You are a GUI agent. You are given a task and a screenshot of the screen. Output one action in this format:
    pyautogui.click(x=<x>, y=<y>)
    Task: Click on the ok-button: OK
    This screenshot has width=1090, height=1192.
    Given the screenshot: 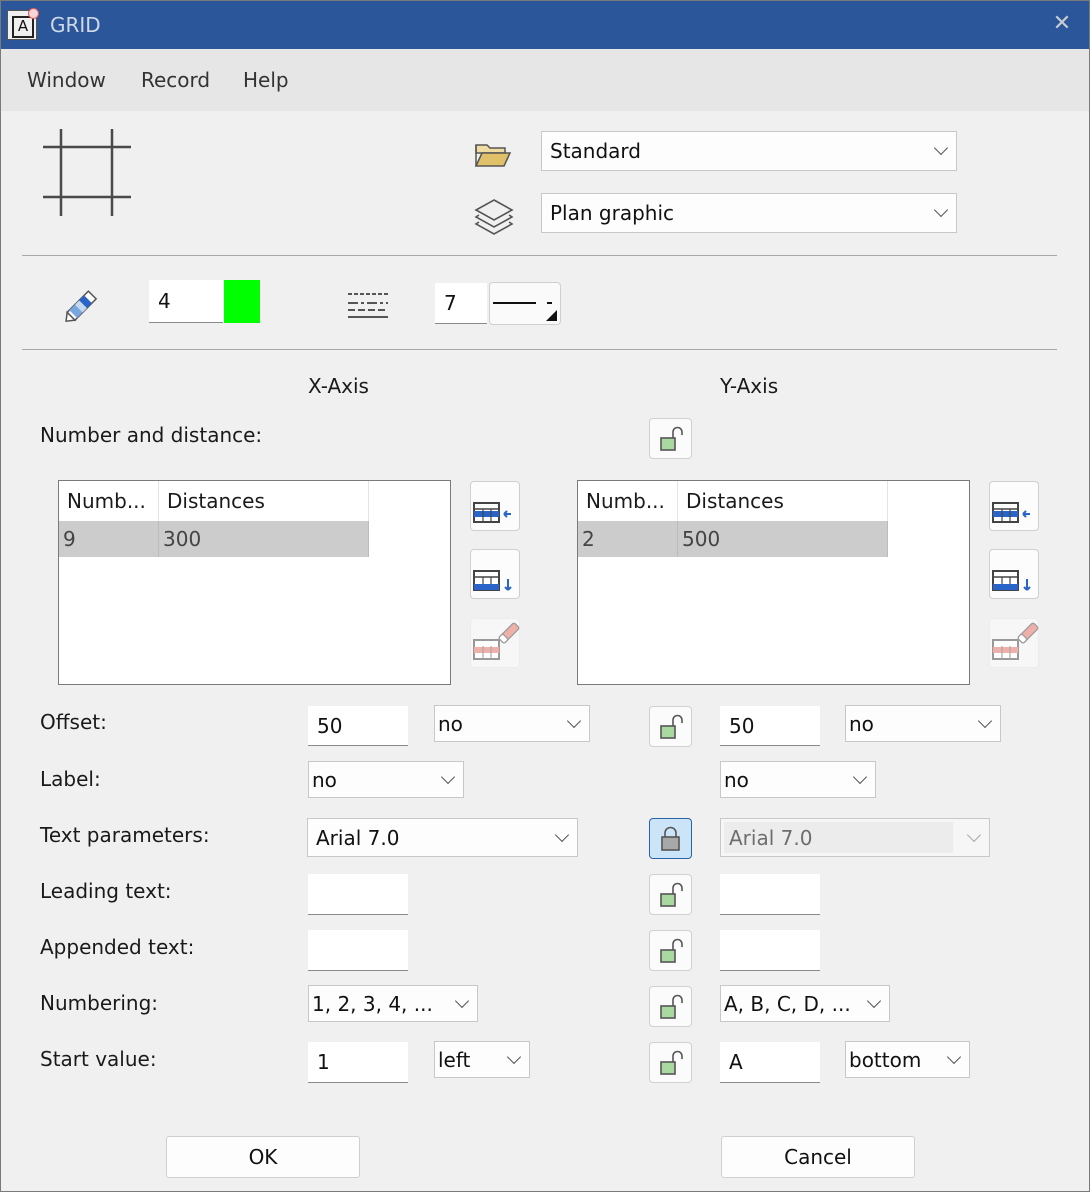 What is the action you would take?
    pyautogui.click(x=263, y=1157)
    